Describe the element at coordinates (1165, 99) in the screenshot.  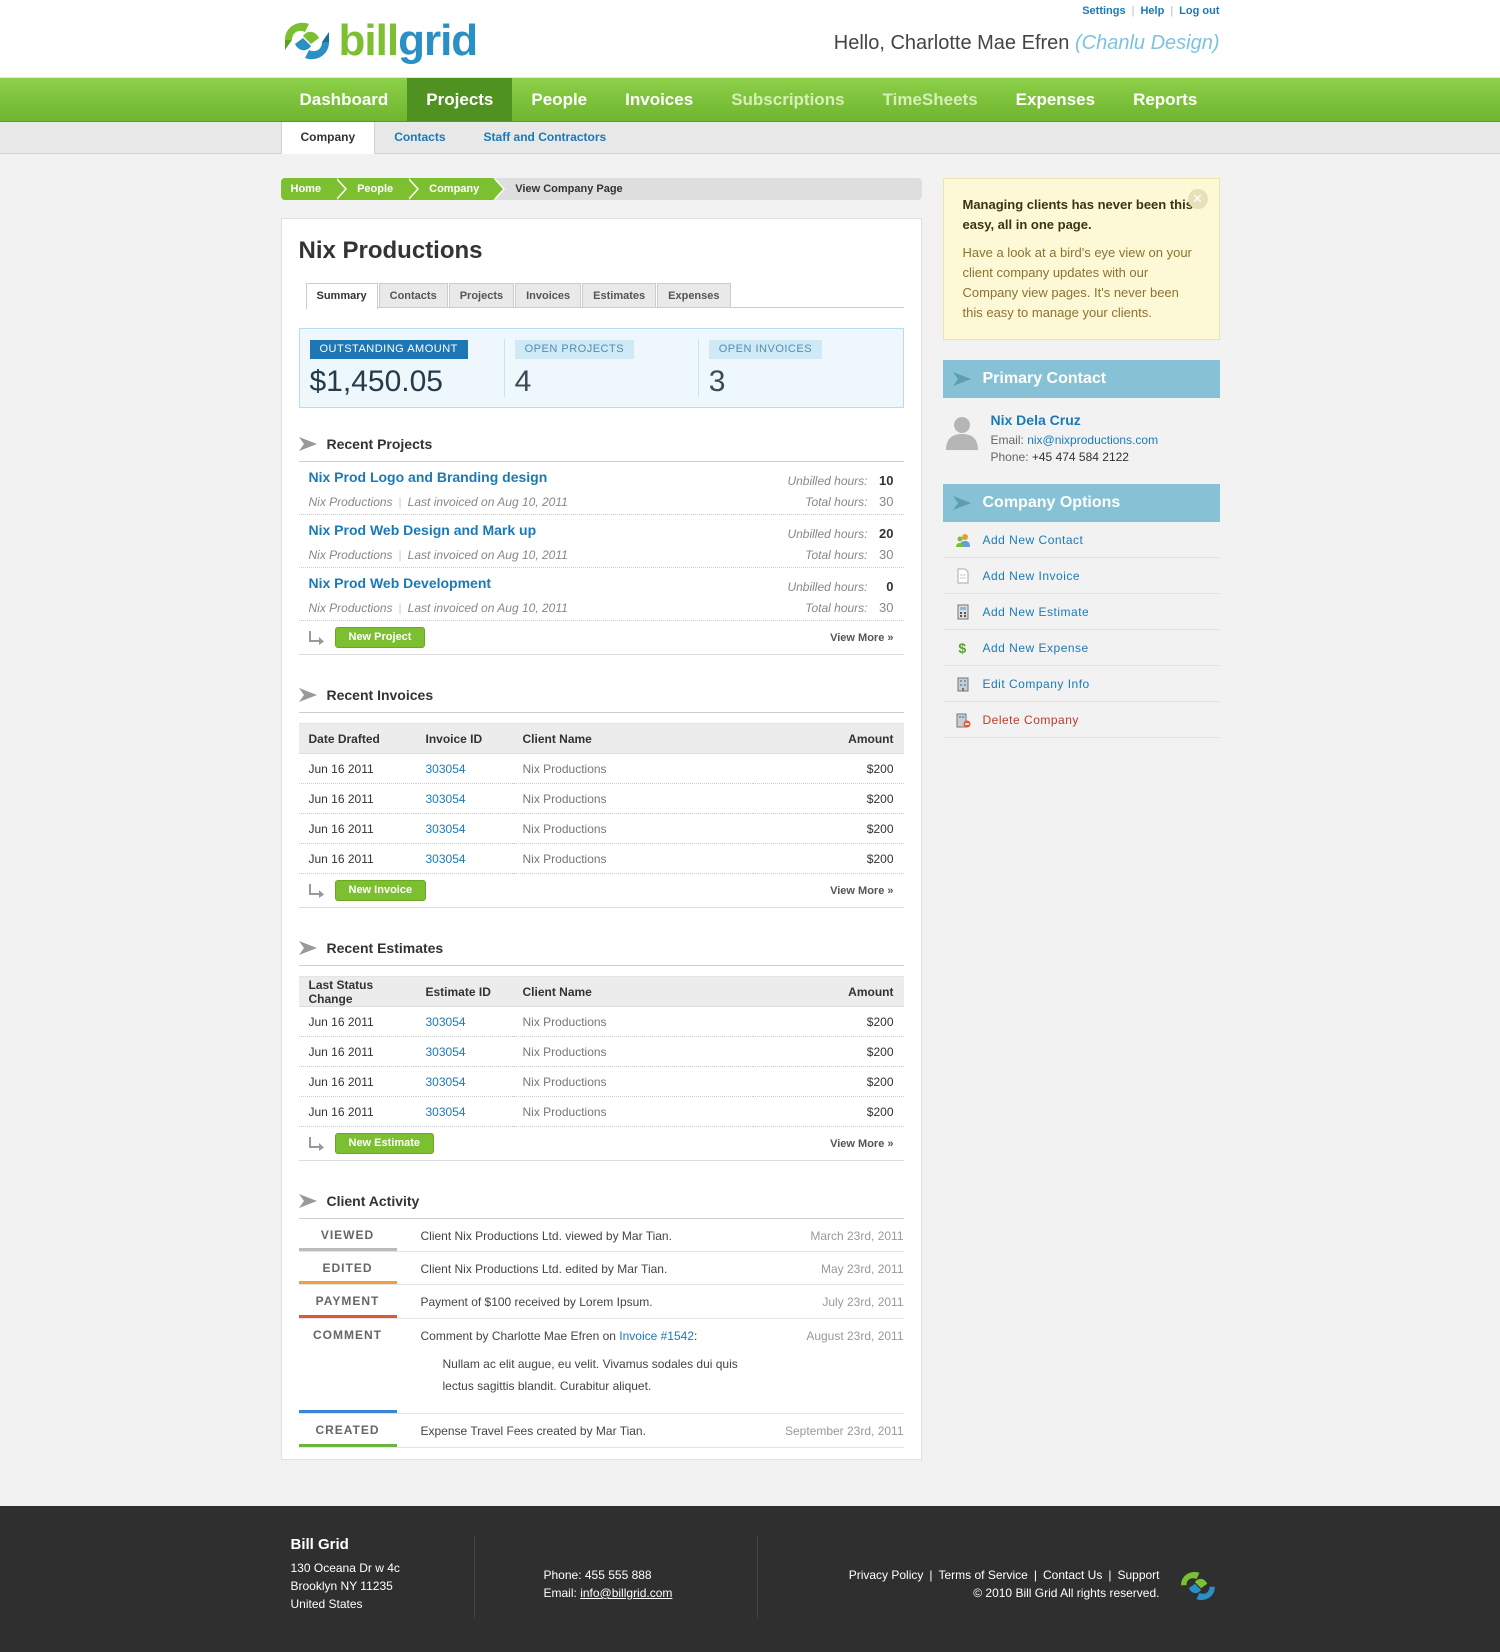
I see `nav-reports: Reports` at that location.